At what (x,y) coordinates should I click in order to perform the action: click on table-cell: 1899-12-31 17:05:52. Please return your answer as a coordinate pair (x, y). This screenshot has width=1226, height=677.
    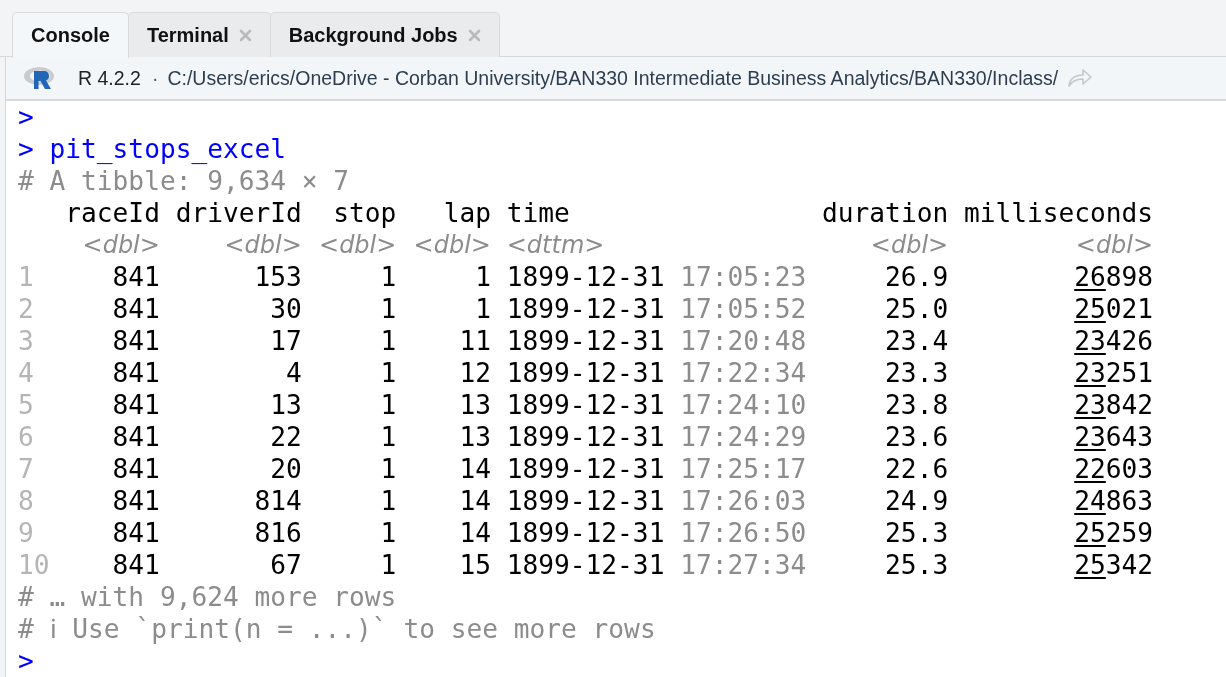
    Looking at the image, I should click on (656, 309).